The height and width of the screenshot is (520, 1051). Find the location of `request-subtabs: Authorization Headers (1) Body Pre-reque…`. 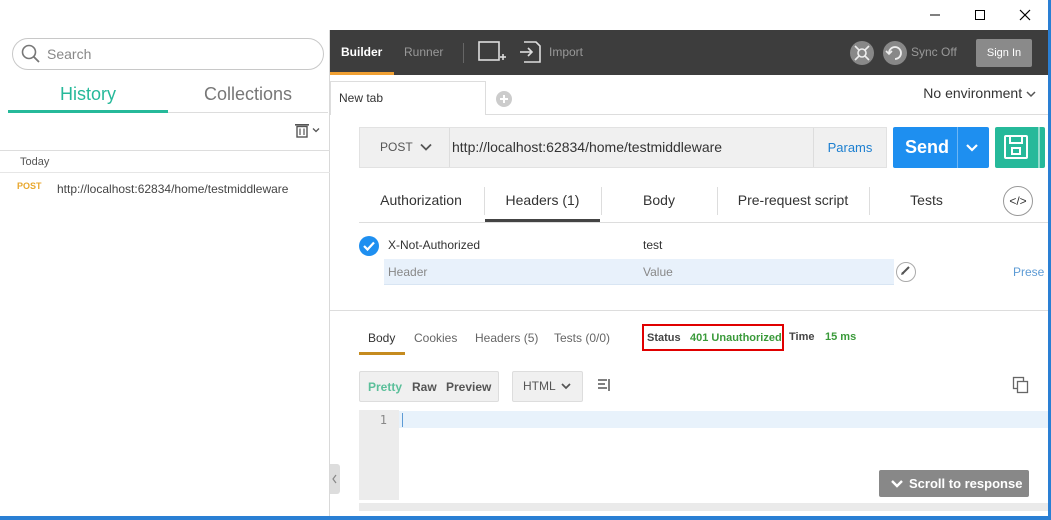

request-subtabs: Authorization Headers (1) Body Pre-reque… is located at coordinates (703, 203).